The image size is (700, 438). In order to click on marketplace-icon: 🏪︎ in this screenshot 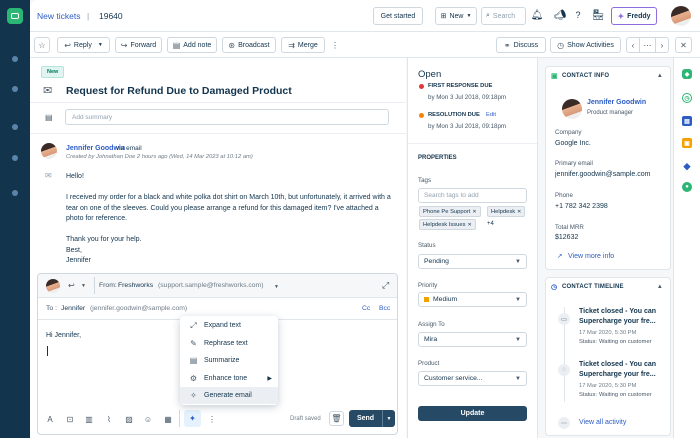, I will do `click(598, 15)`.